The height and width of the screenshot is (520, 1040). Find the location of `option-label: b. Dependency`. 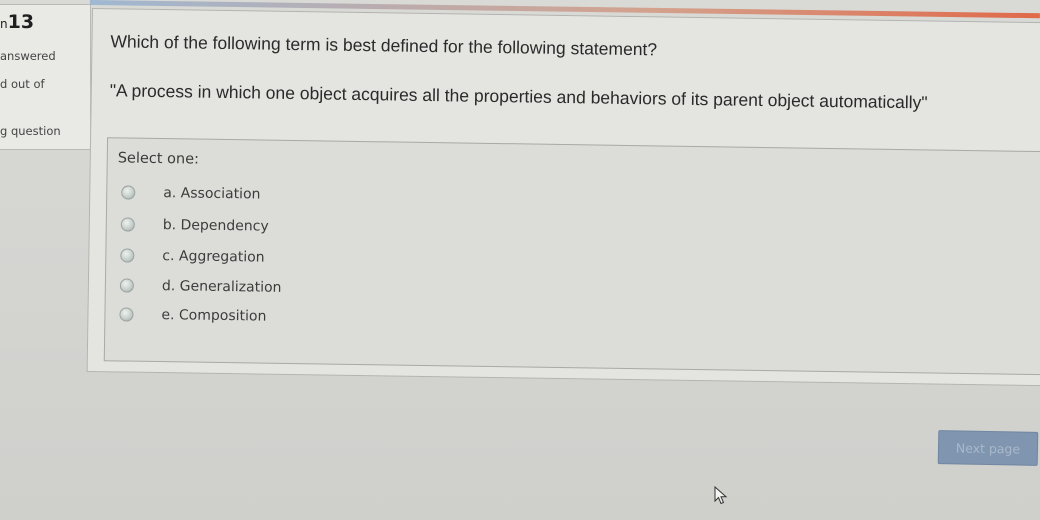

option-label: b. Dependency is located at coordinates (215, 226).